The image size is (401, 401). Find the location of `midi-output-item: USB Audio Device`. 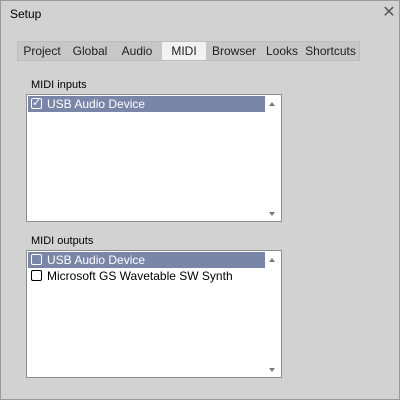

midi-output-item: USB Audio Device is located at coordinates (147, 260).